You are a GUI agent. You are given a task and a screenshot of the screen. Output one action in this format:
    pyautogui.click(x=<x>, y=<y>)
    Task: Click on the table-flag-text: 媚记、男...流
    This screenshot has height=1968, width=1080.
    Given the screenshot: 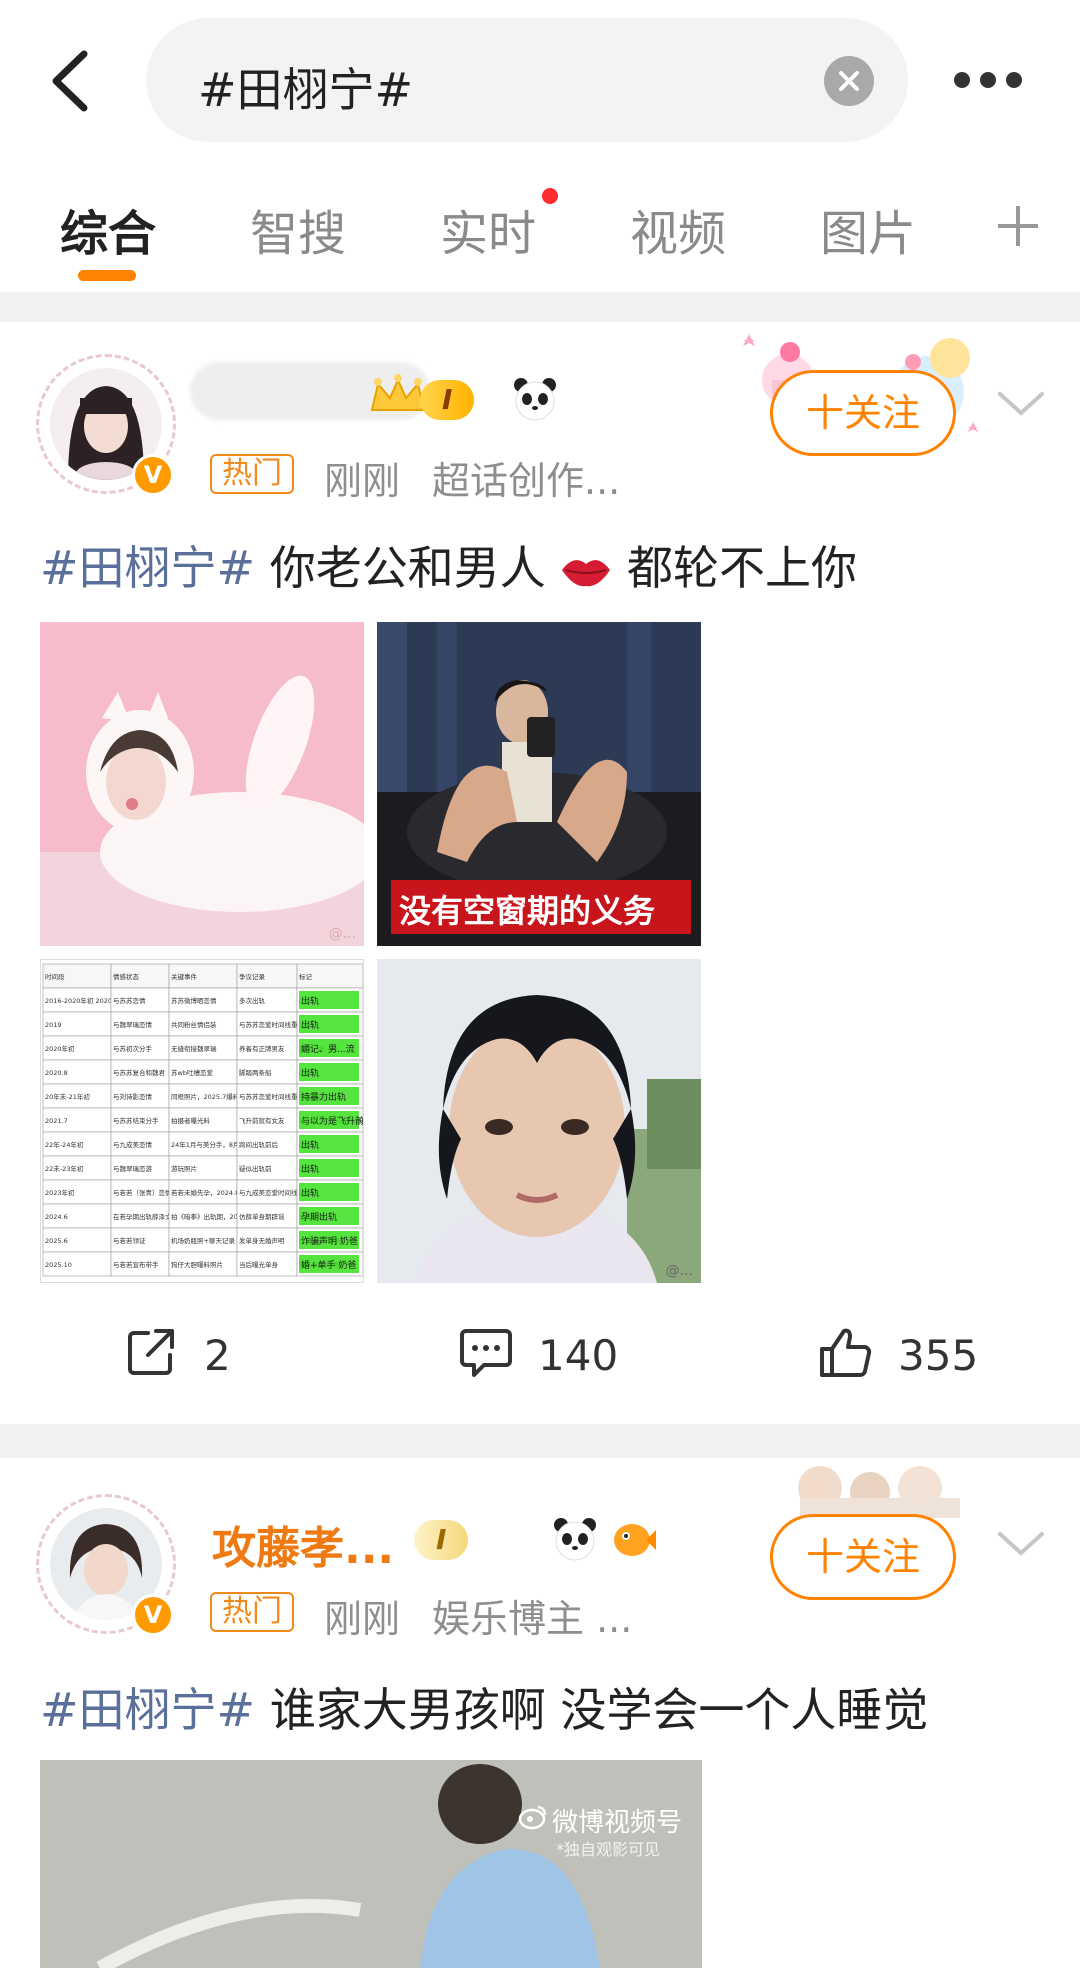 What is the action you would take?
    pyautogui.click(x=328, y=1049)
    